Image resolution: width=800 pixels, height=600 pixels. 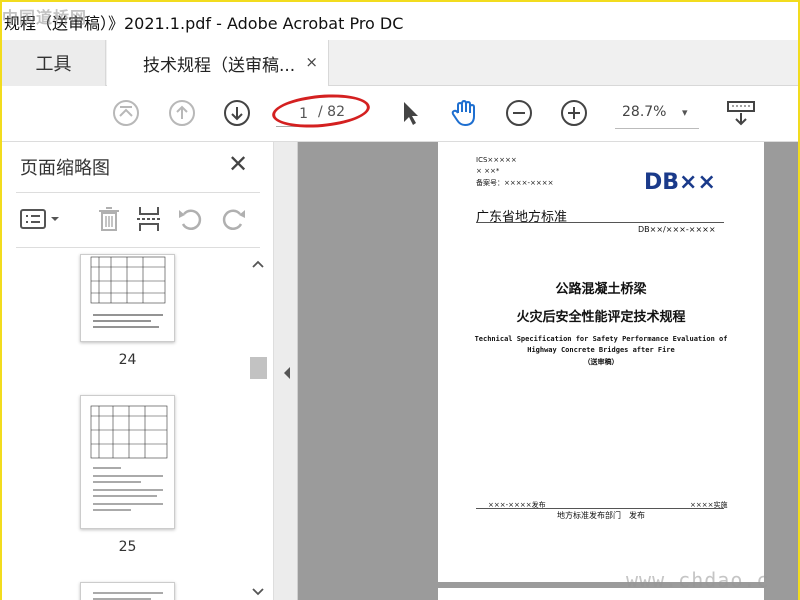 I want to click on zoom-underline, so click(x=657, y=128).